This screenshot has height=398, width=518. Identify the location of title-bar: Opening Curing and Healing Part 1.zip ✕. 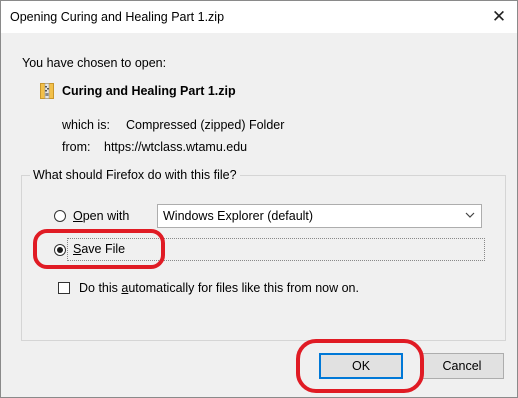
(259, 17).